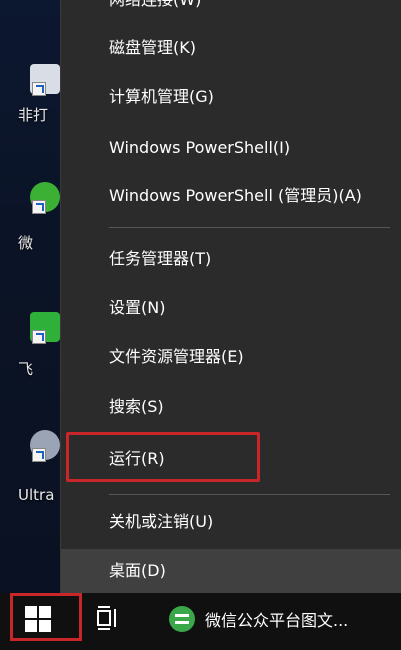  I want to click on start-button, so click(46, 617).